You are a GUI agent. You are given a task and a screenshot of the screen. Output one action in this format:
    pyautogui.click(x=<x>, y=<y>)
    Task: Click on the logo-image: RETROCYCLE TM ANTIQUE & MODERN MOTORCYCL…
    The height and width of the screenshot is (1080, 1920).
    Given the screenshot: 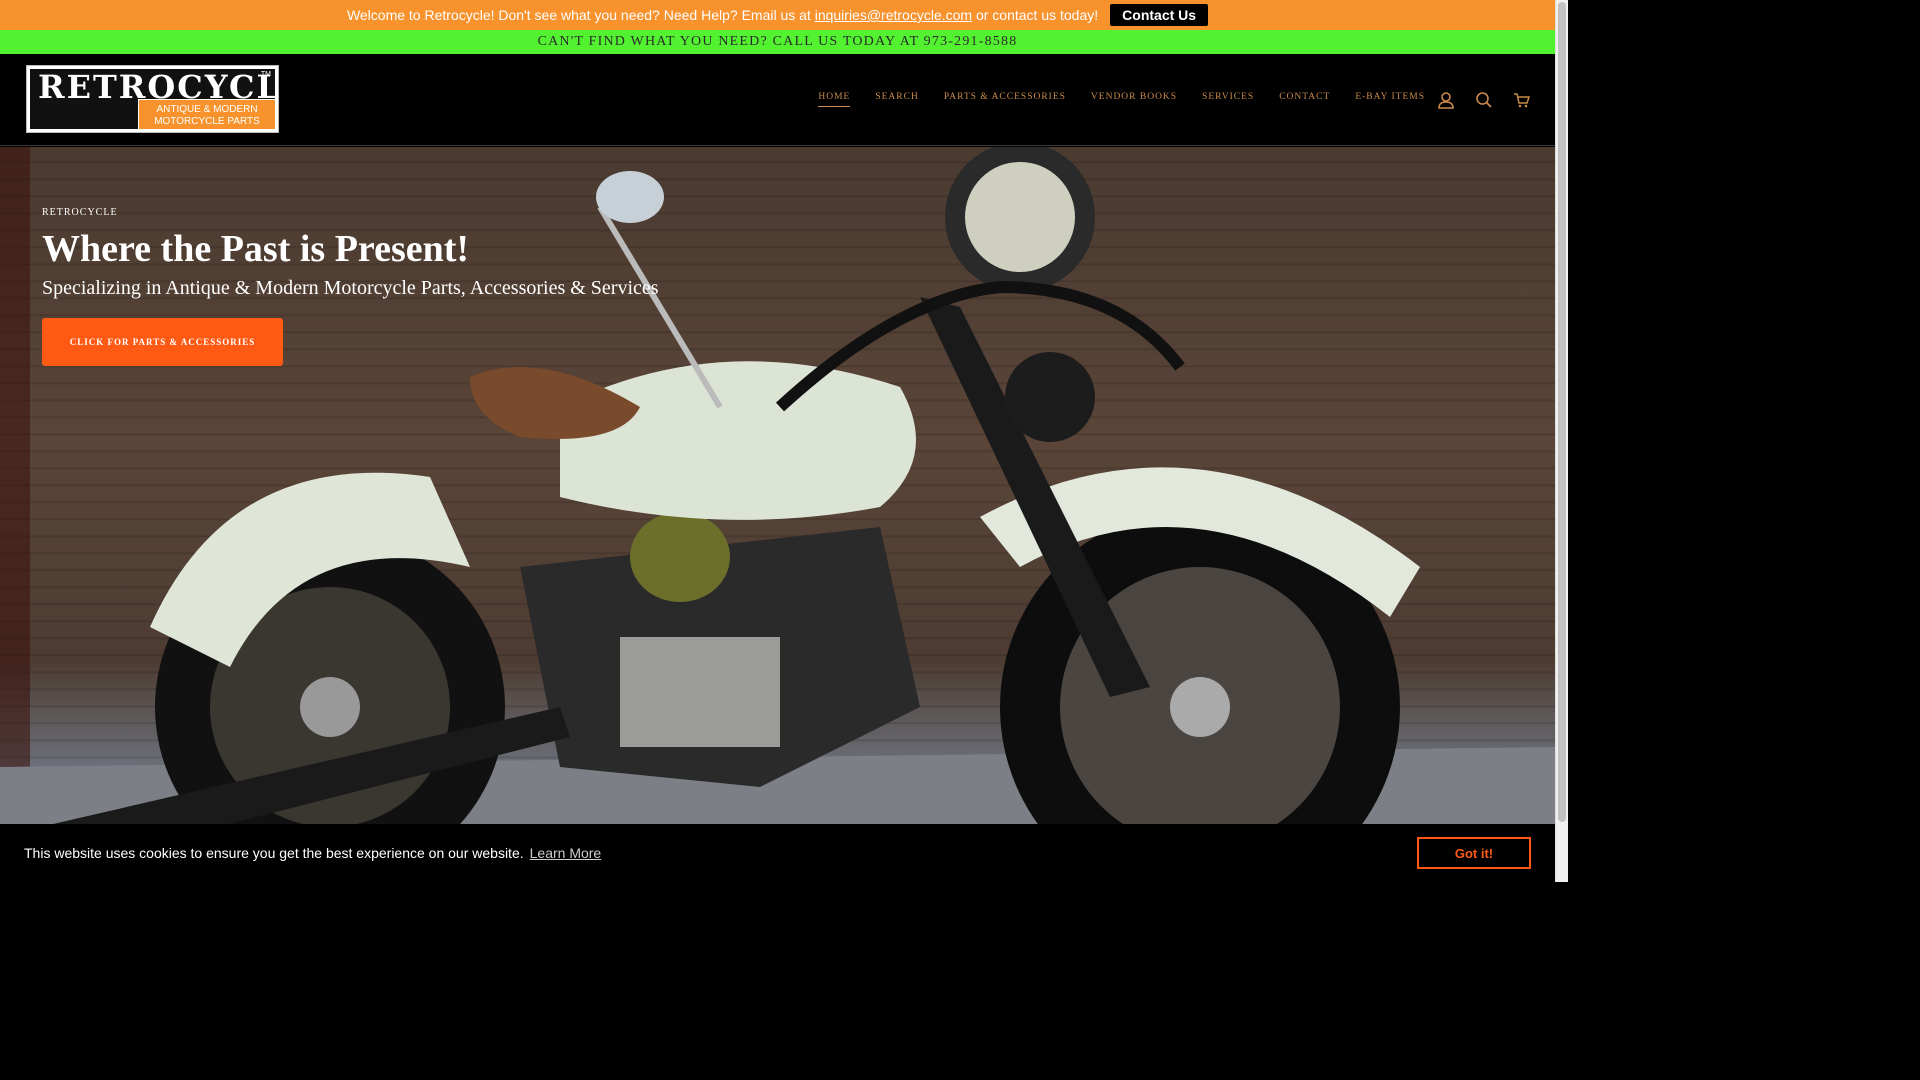 What is the action you would take?
    pyautogui.click(x=152, y=99)
    